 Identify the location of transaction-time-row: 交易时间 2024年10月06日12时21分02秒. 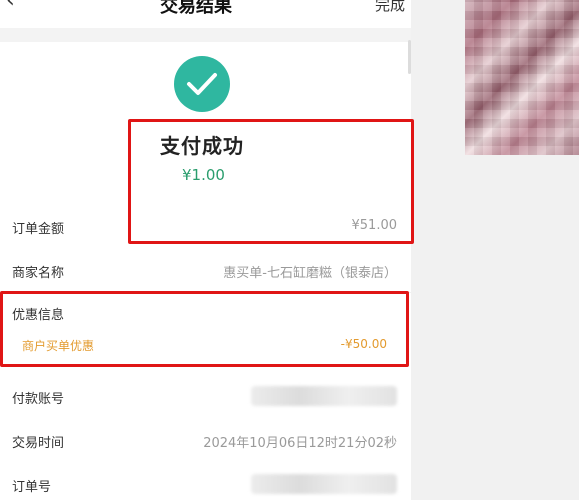
(205, 442).